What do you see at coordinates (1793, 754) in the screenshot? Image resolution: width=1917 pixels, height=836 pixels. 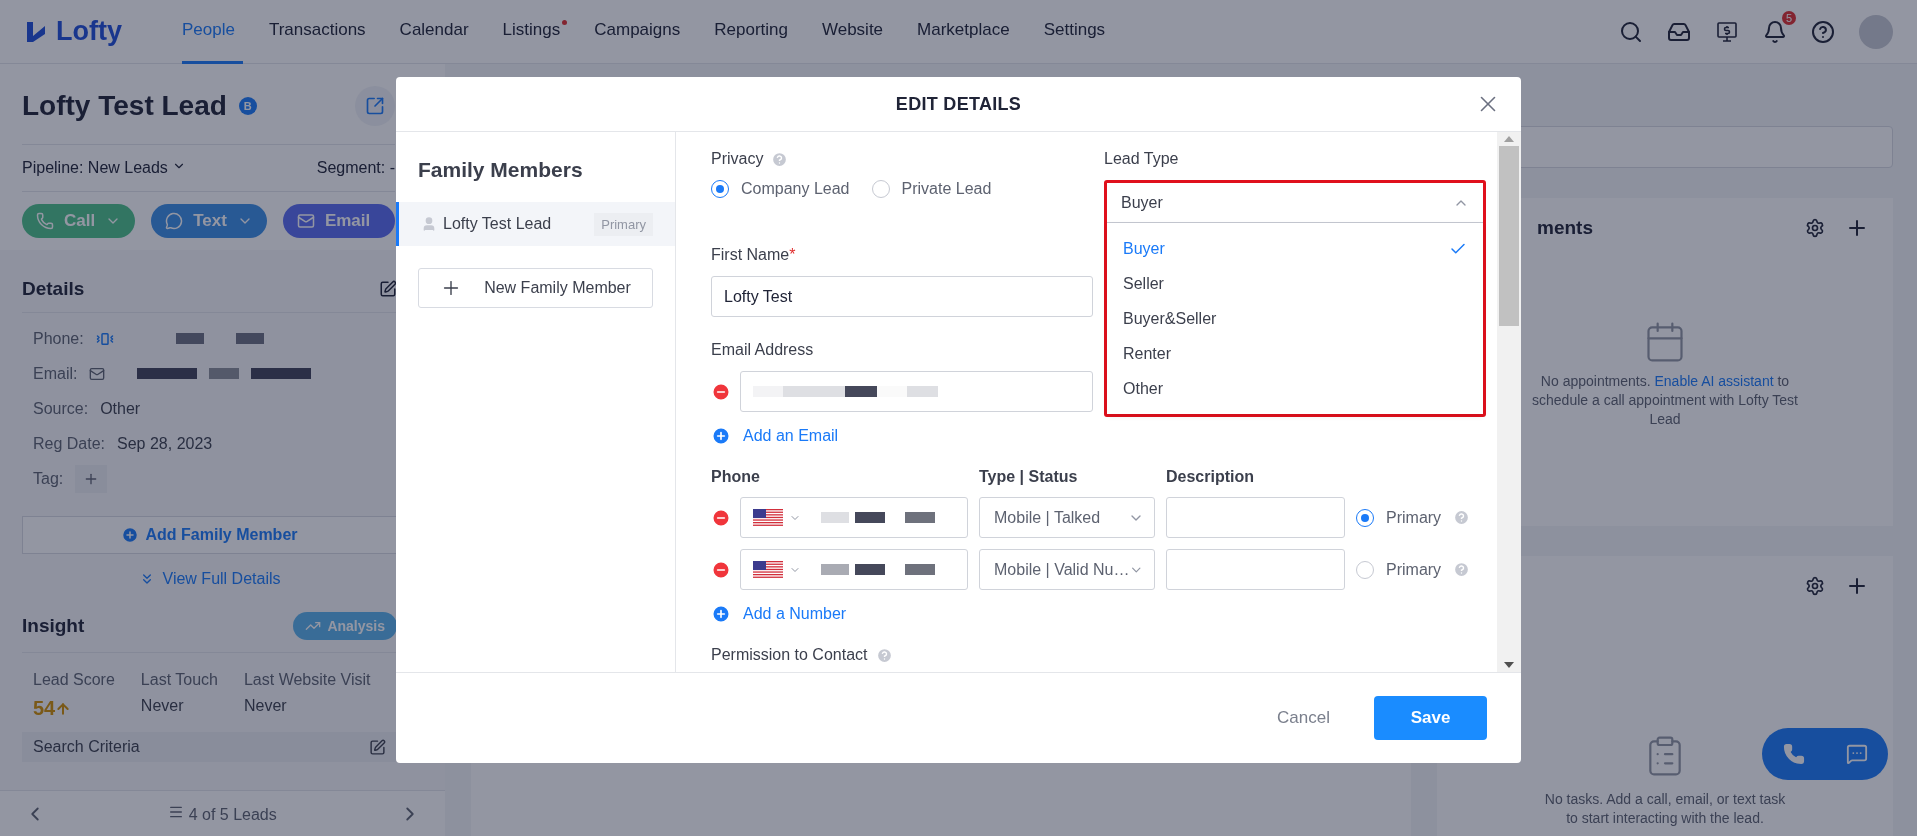 I see `phone-icon` at bounding box center [1793, 754].